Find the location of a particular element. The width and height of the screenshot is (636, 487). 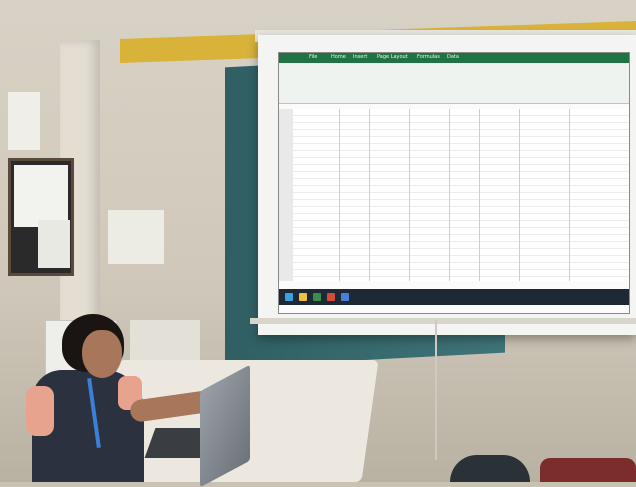

screen-bottom-bar is located at coordinates (443, 321).